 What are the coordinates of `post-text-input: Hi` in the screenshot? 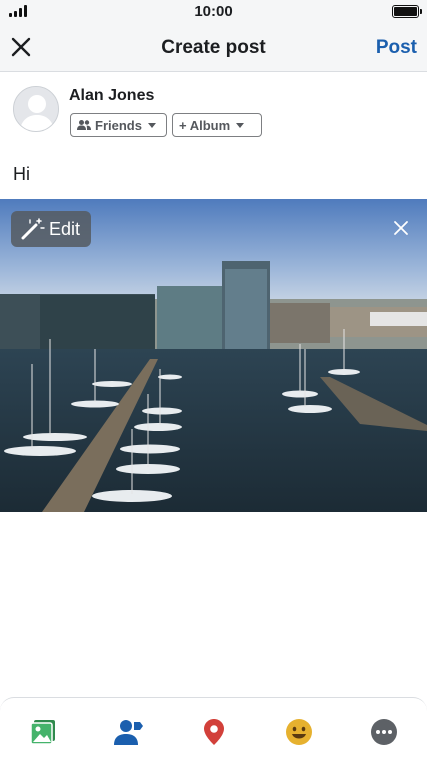 It's located at (21, 174).